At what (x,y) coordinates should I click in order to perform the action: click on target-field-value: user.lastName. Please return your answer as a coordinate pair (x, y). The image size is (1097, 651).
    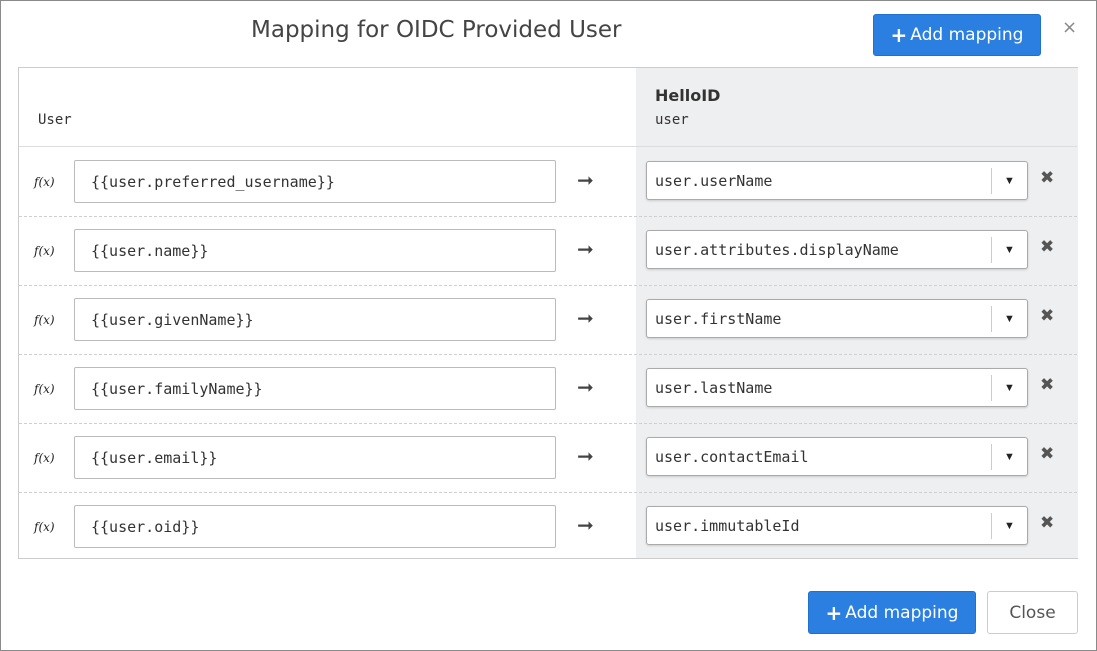
    Looking at the image, I should click on (714, 387).